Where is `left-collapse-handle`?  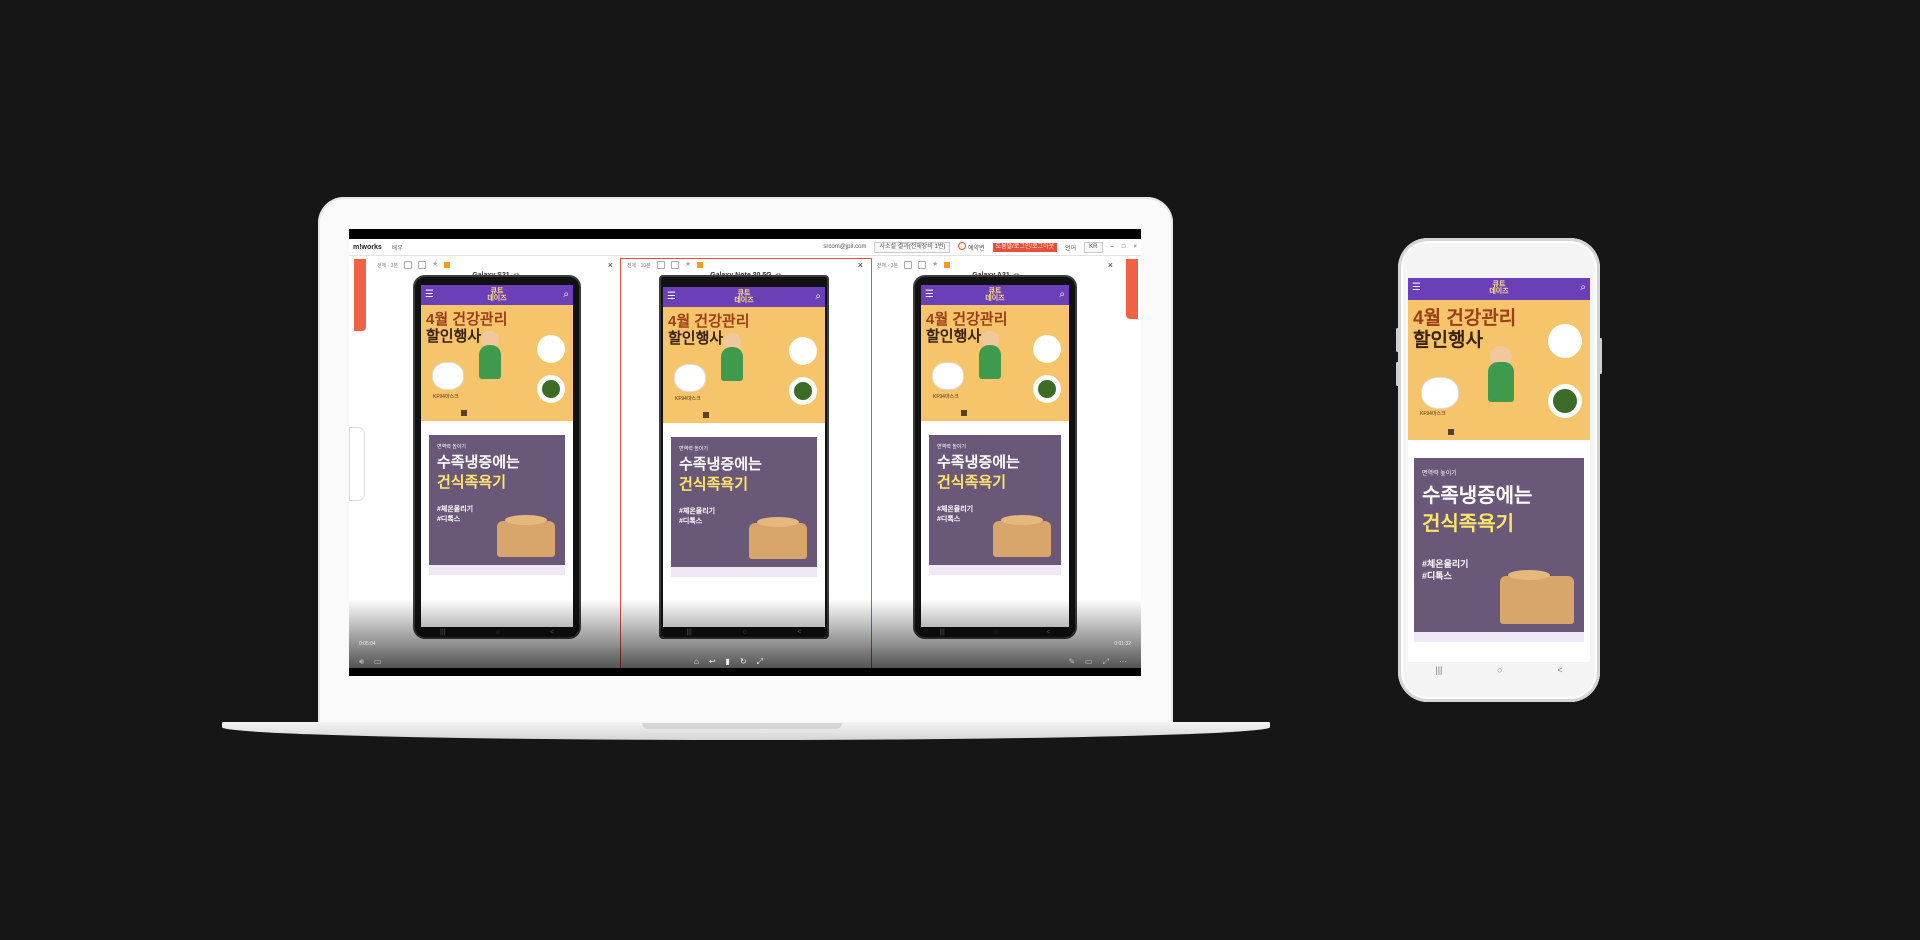 left-collapse-handle is located at coordinates (357, 464).